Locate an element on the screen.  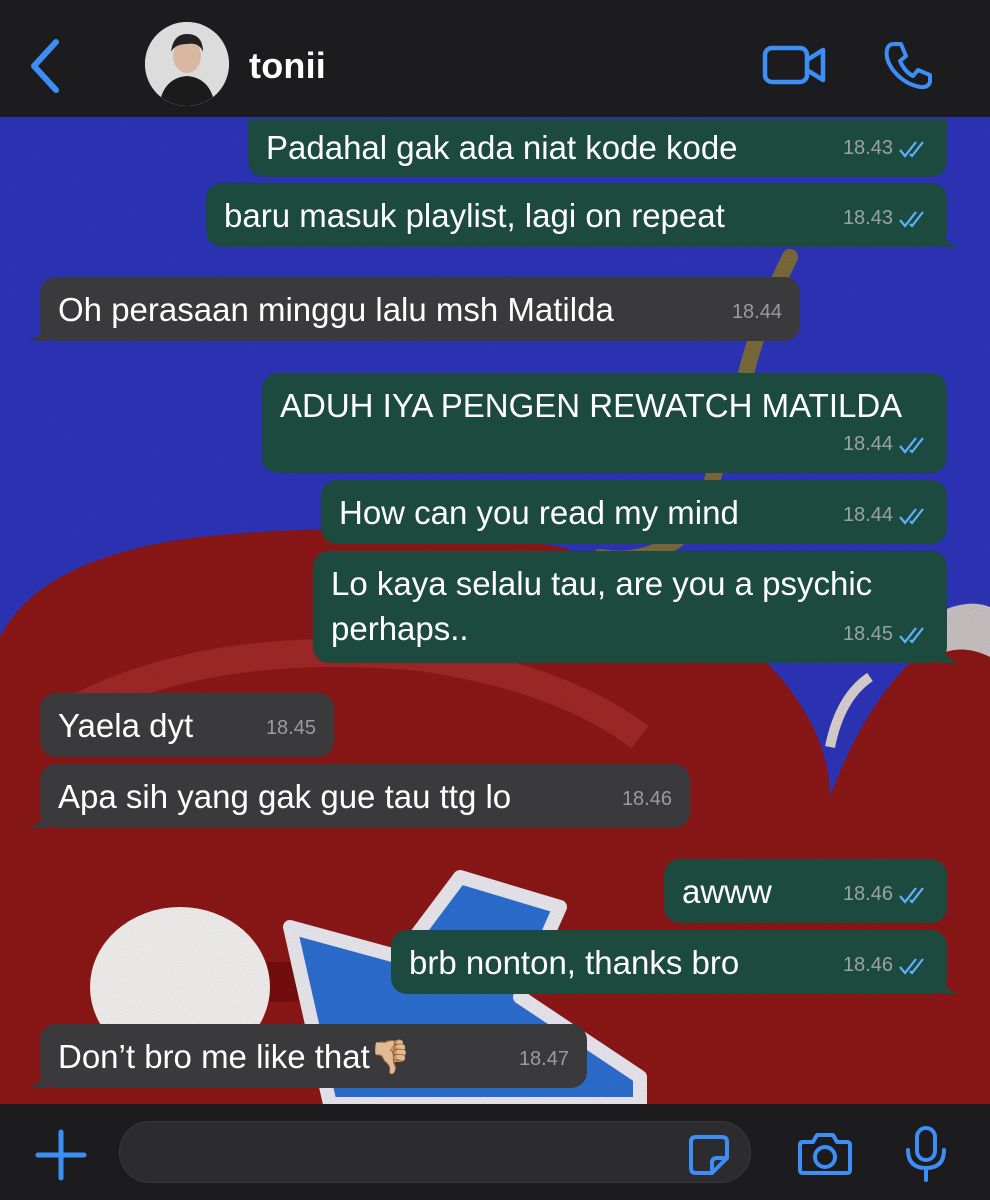
microphone-icon is located at coordinates (926, 1154).